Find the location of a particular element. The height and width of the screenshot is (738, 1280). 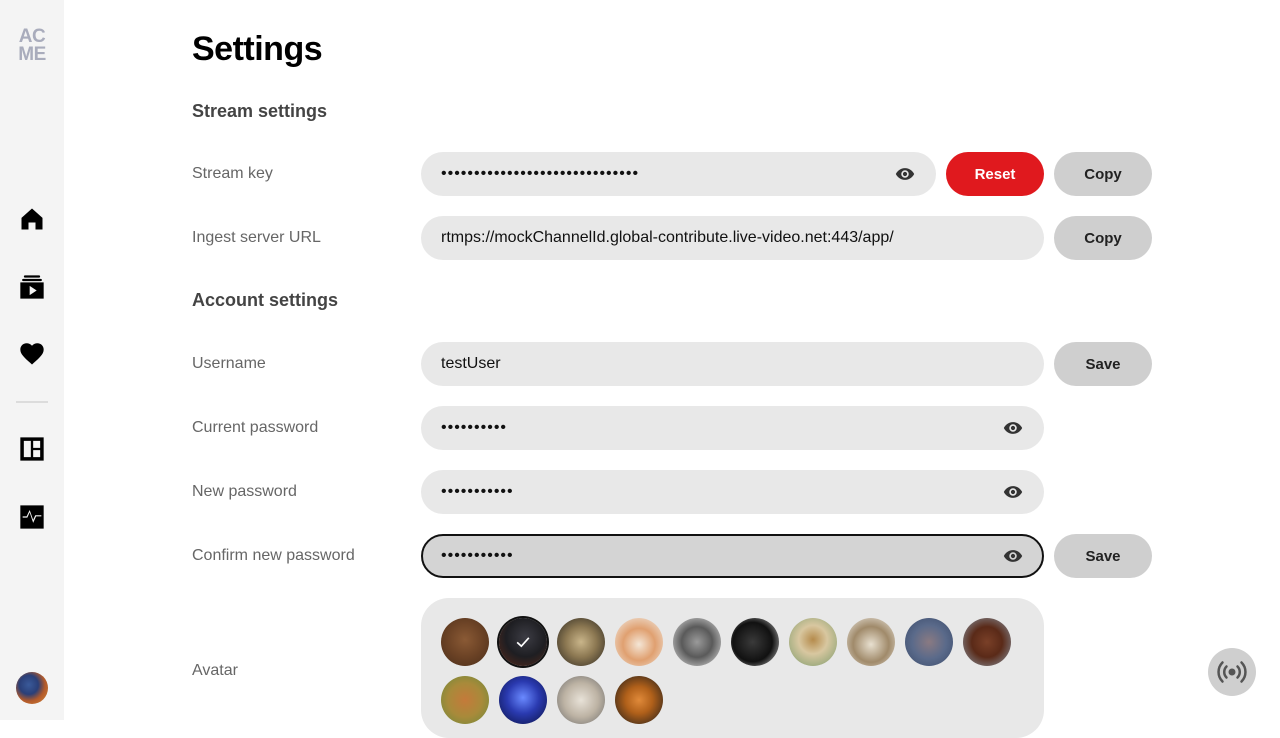

current-password-input: •••••••••• is located at coordinates (732, 428).